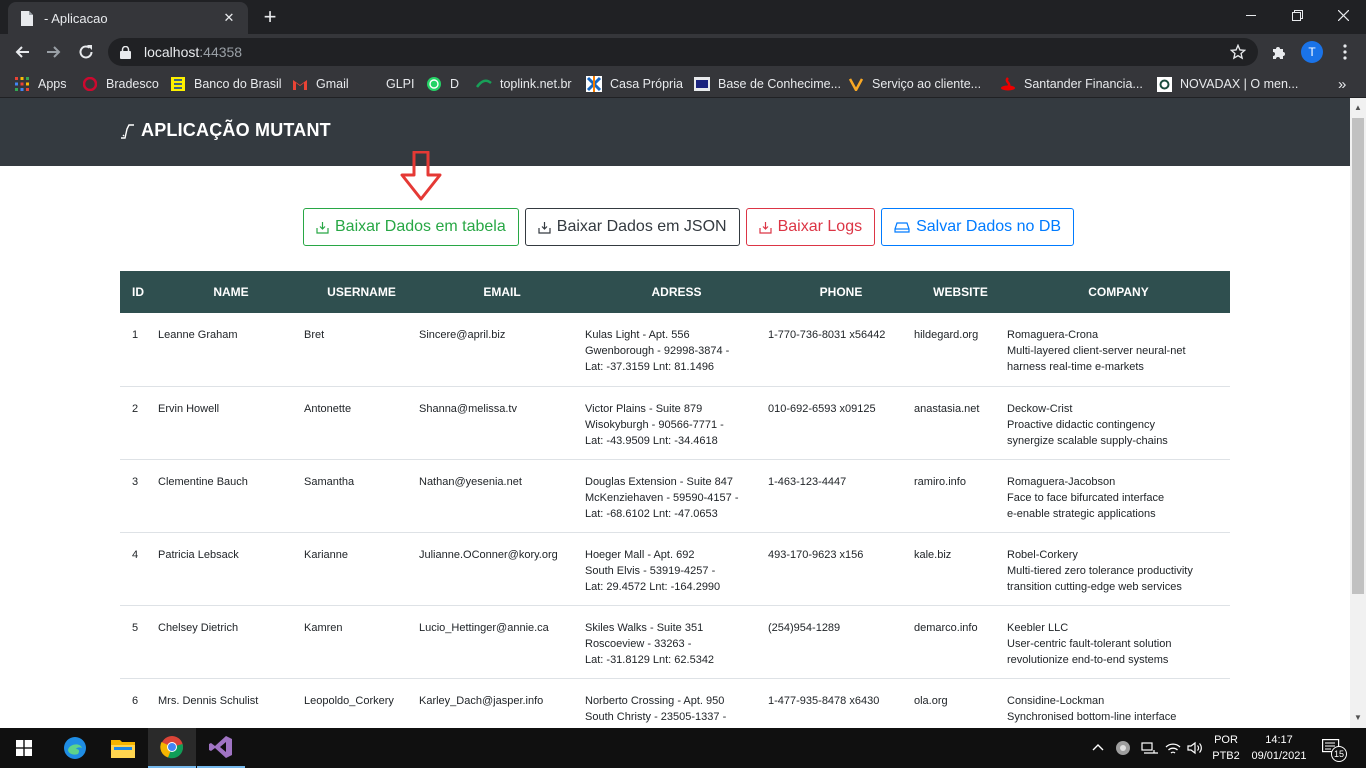 This screenshot has height=768, width=1366. What do you see at coordinates (178, 84) in the screenshot?
I see `banco-do-brasil-icon` at bounding box center [178, 84].